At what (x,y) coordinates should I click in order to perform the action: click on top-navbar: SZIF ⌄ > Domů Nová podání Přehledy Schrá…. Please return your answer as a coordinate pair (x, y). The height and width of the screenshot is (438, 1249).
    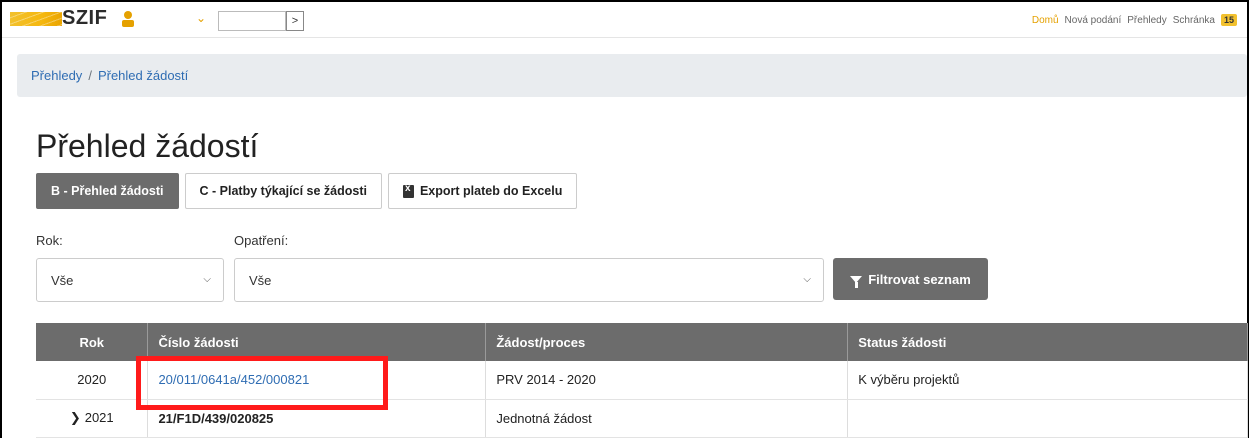
    Looking at the image, I should click on (624, 20).